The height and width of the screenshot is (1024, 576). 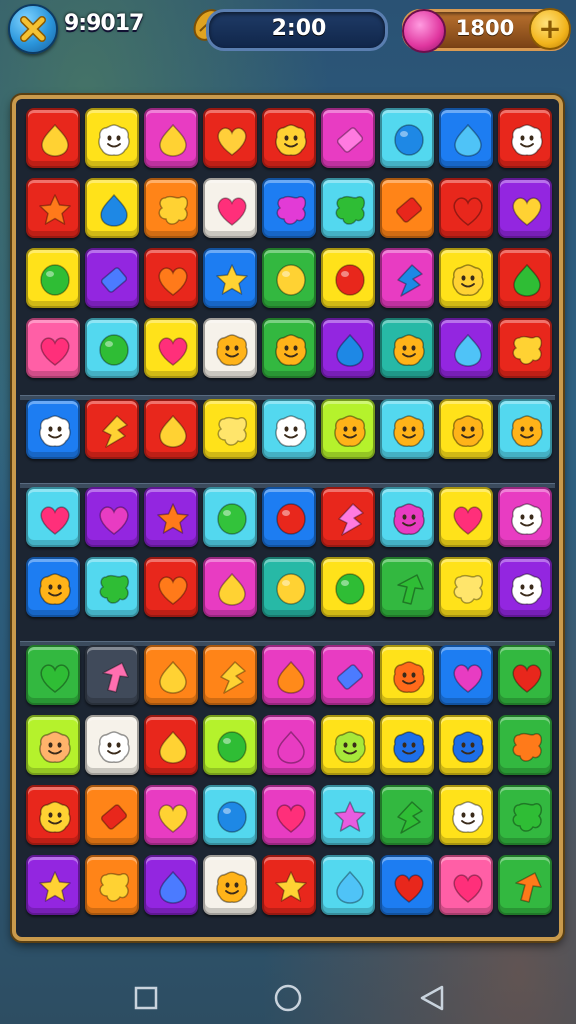 I want to click on tile-lime-circle, so click(x=230, y=745).